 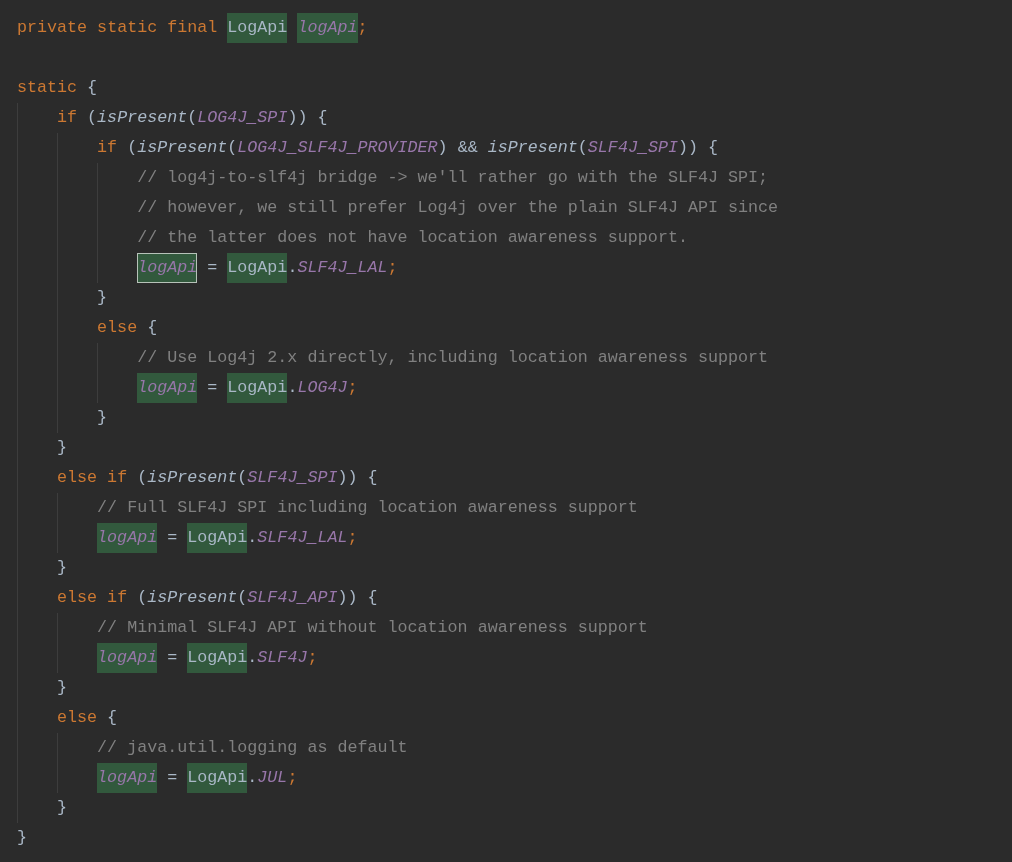 I want to click on code-line: else if (isPresent(SLF4J_SPI)) {, so click(x=217, y=478).